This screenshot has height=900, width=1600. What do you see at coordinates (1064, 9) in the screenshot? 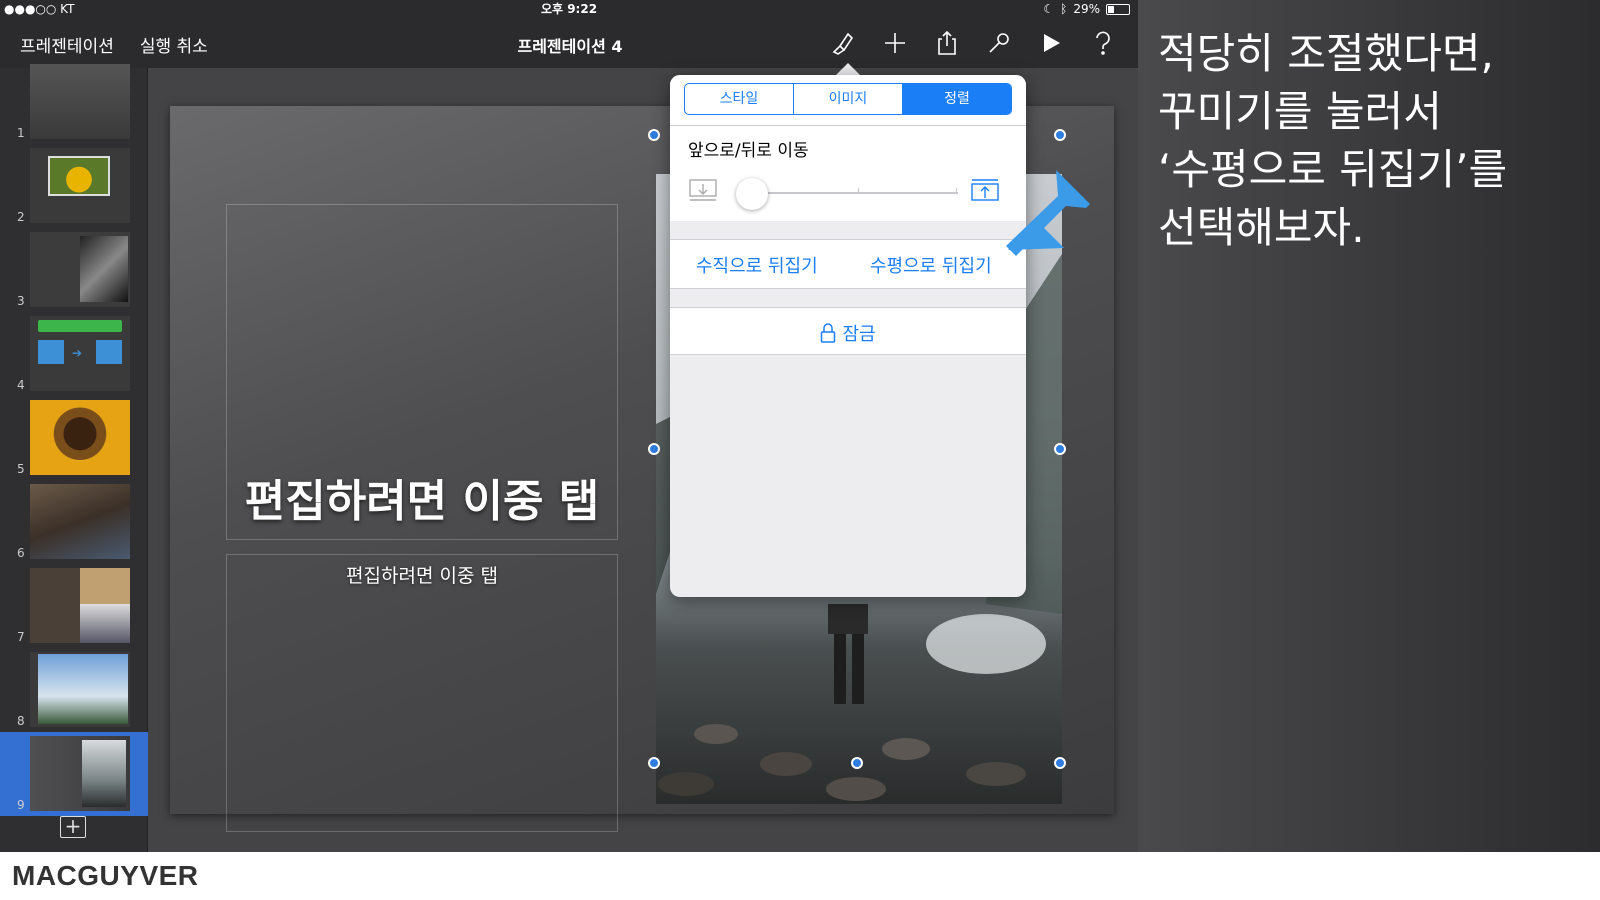
I see `bluetooth-icon: ᛒ` at bounding box center [1064, 9].